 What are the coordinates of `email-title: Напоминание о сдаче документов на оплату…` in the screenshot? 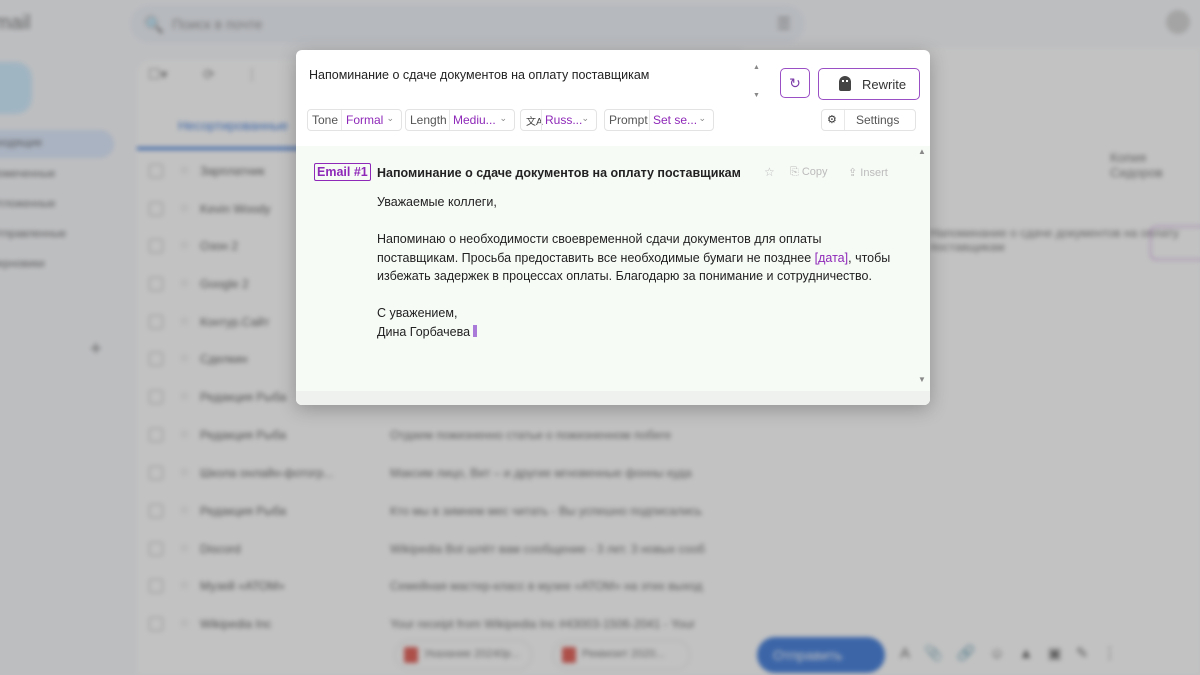 It's located at (559, 173).